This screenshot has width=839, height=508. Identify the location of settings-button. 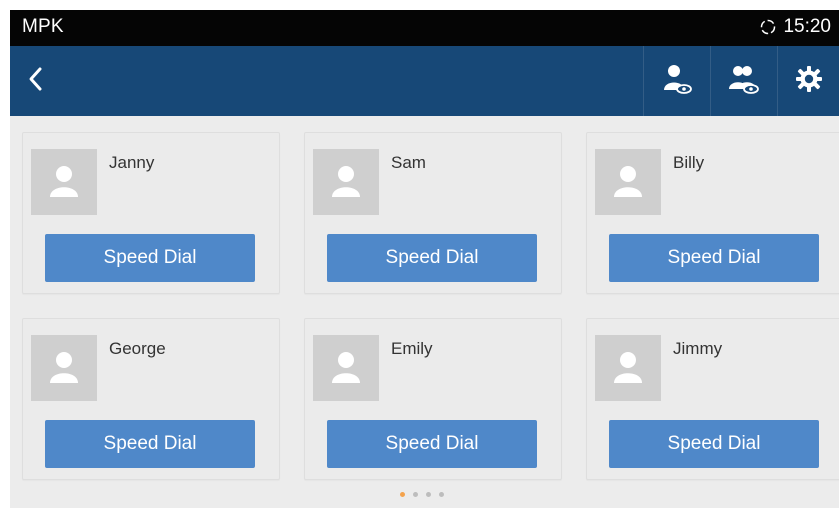
(808, 81).